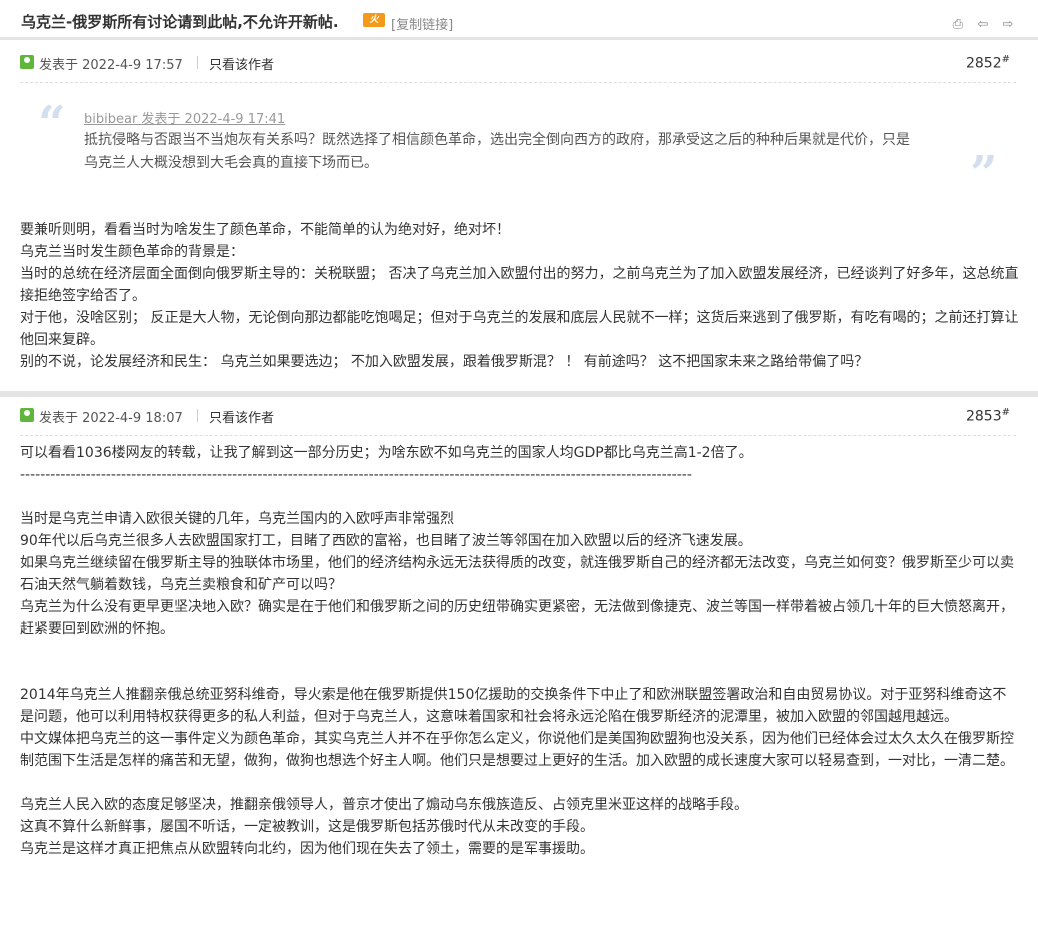 The width and height of the screenshot is (1038, 935). What do you see at coordinates (180, 22) in the screenshot?
I see `thread-title: 乌克兰-俄罗斯所有讨论请到此帖,不允许开新帖.` at bounding box center [180, 22].